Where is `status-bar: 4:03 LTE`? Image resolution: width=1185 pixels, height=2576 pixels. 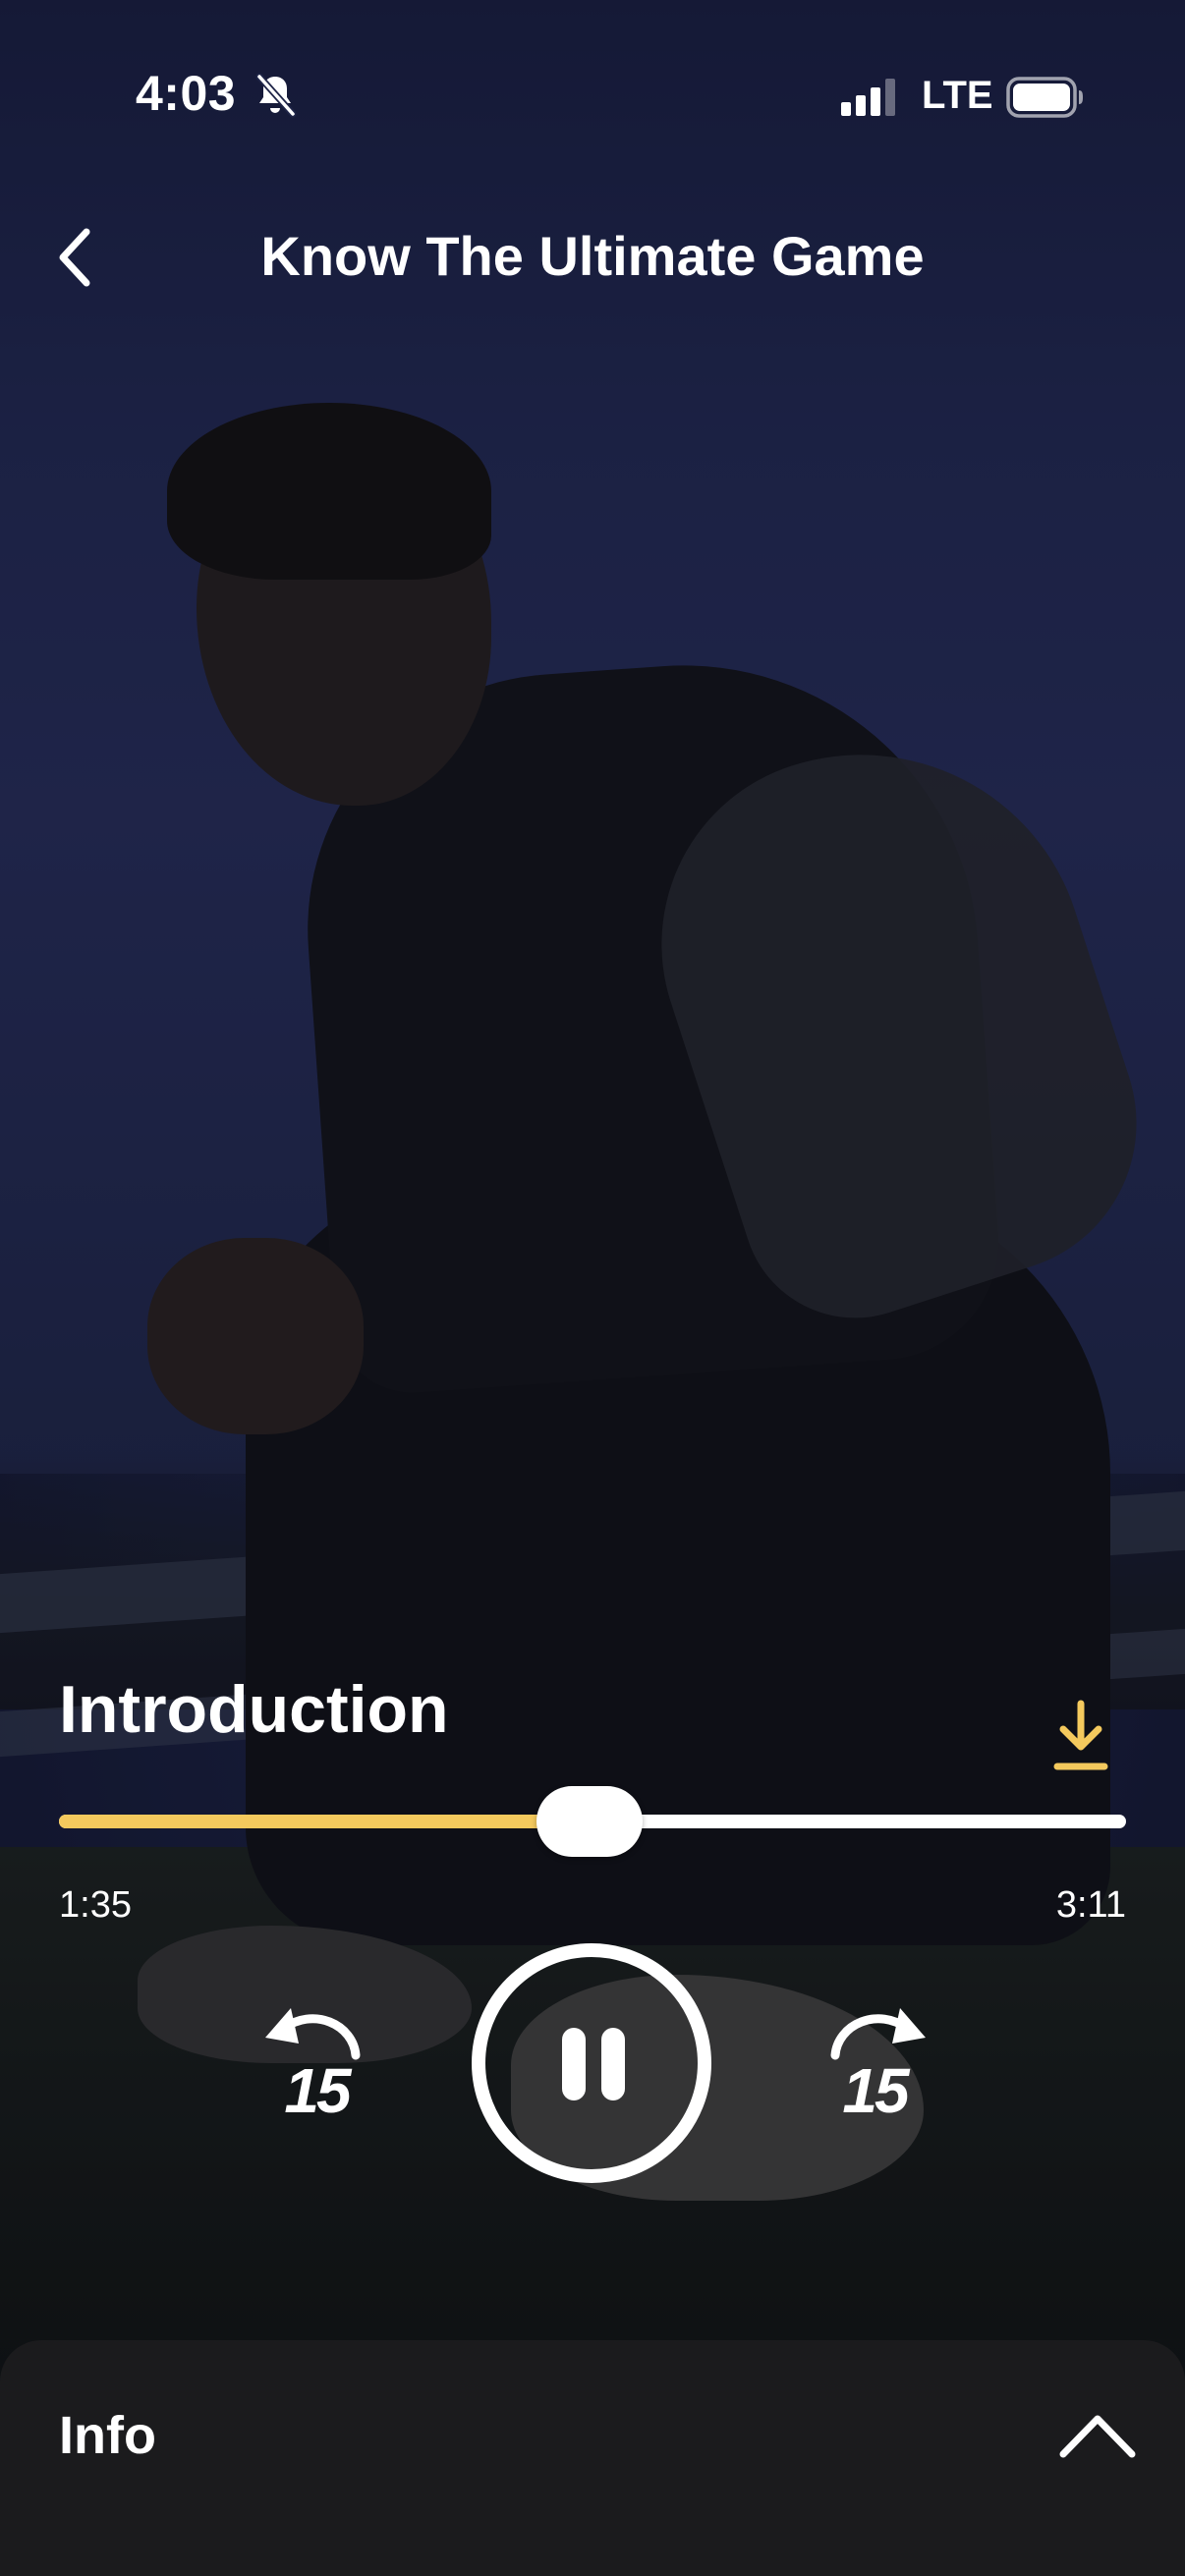 status-bar: 4:03 LTE is located at coordinates (592, 93).